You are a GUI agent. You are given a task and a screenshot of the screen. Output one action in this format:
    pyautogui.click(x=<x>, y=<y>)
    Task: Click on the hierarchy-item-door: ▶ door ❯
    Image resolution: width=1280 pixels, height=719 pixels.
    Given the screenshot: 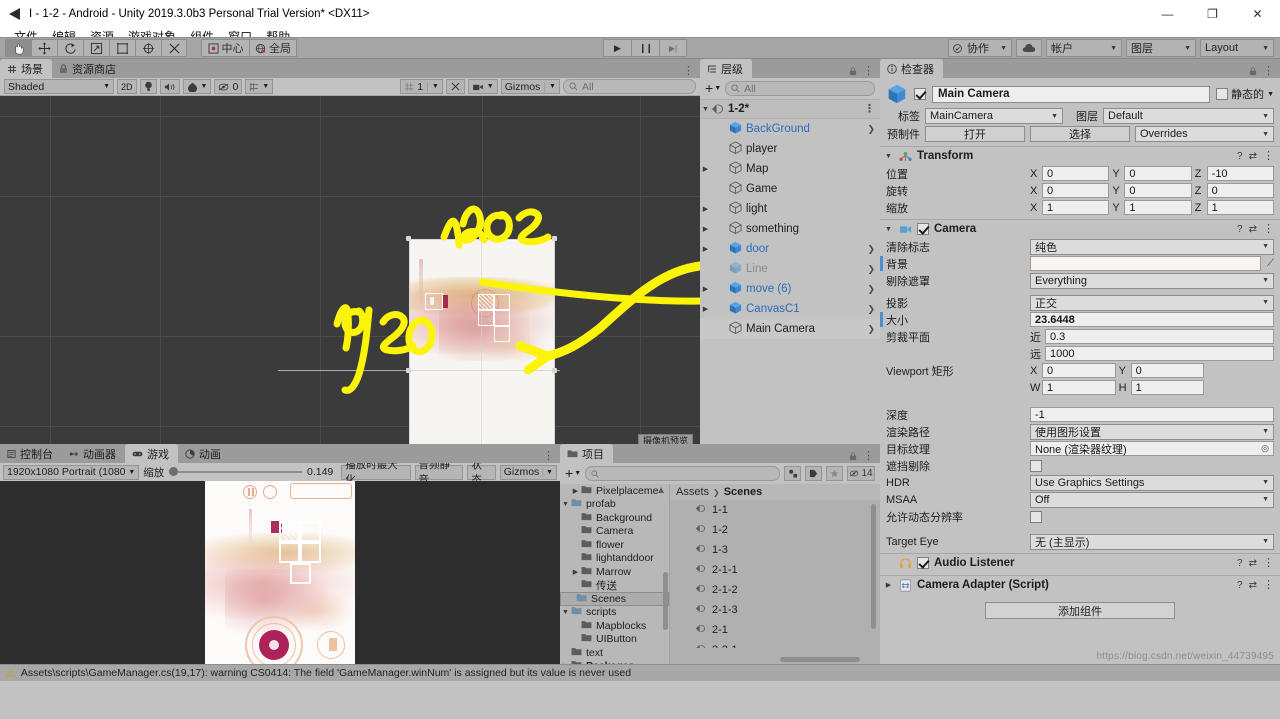 What is the action you would take?
    pyautogui.click(x=790, y=249)
    